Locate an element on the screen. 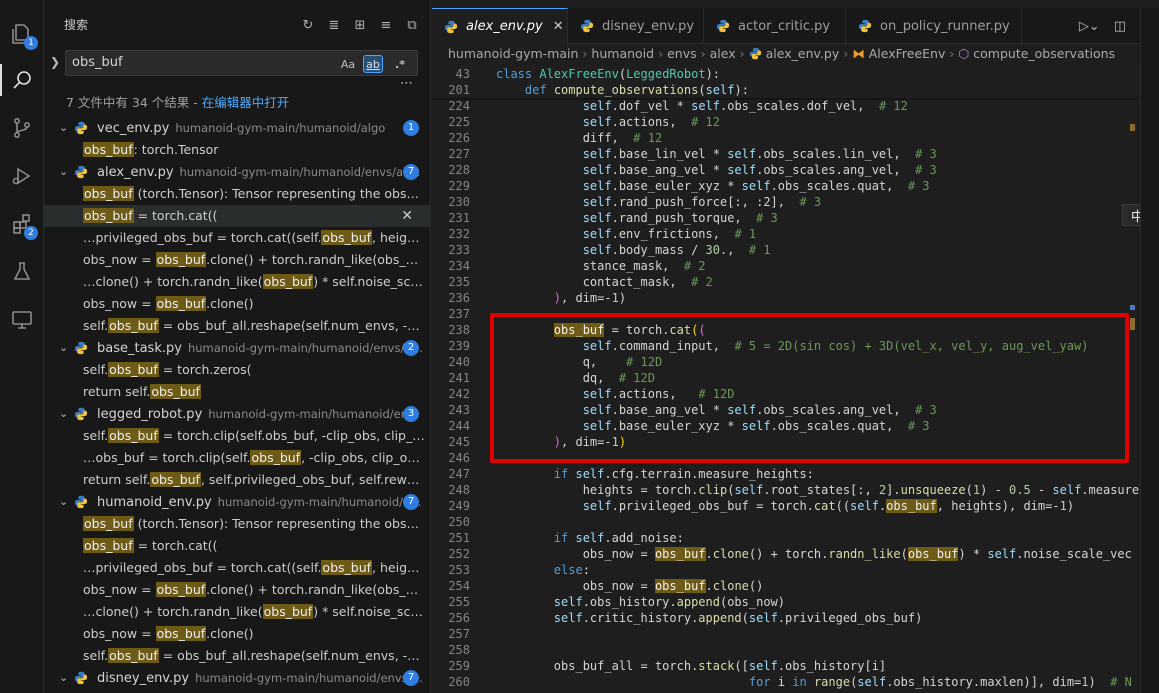  code-line: 255 self.obs_history.append(obs_now) is located at coordinates (795, 602).